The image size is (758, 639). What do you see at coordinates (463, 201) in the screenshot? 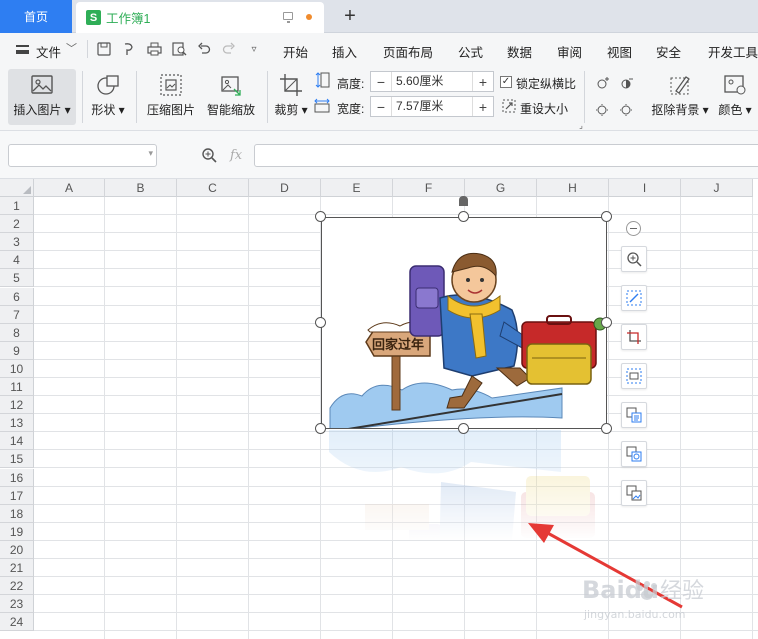
I see `rotate-handle` at bounding box center [463, 201].